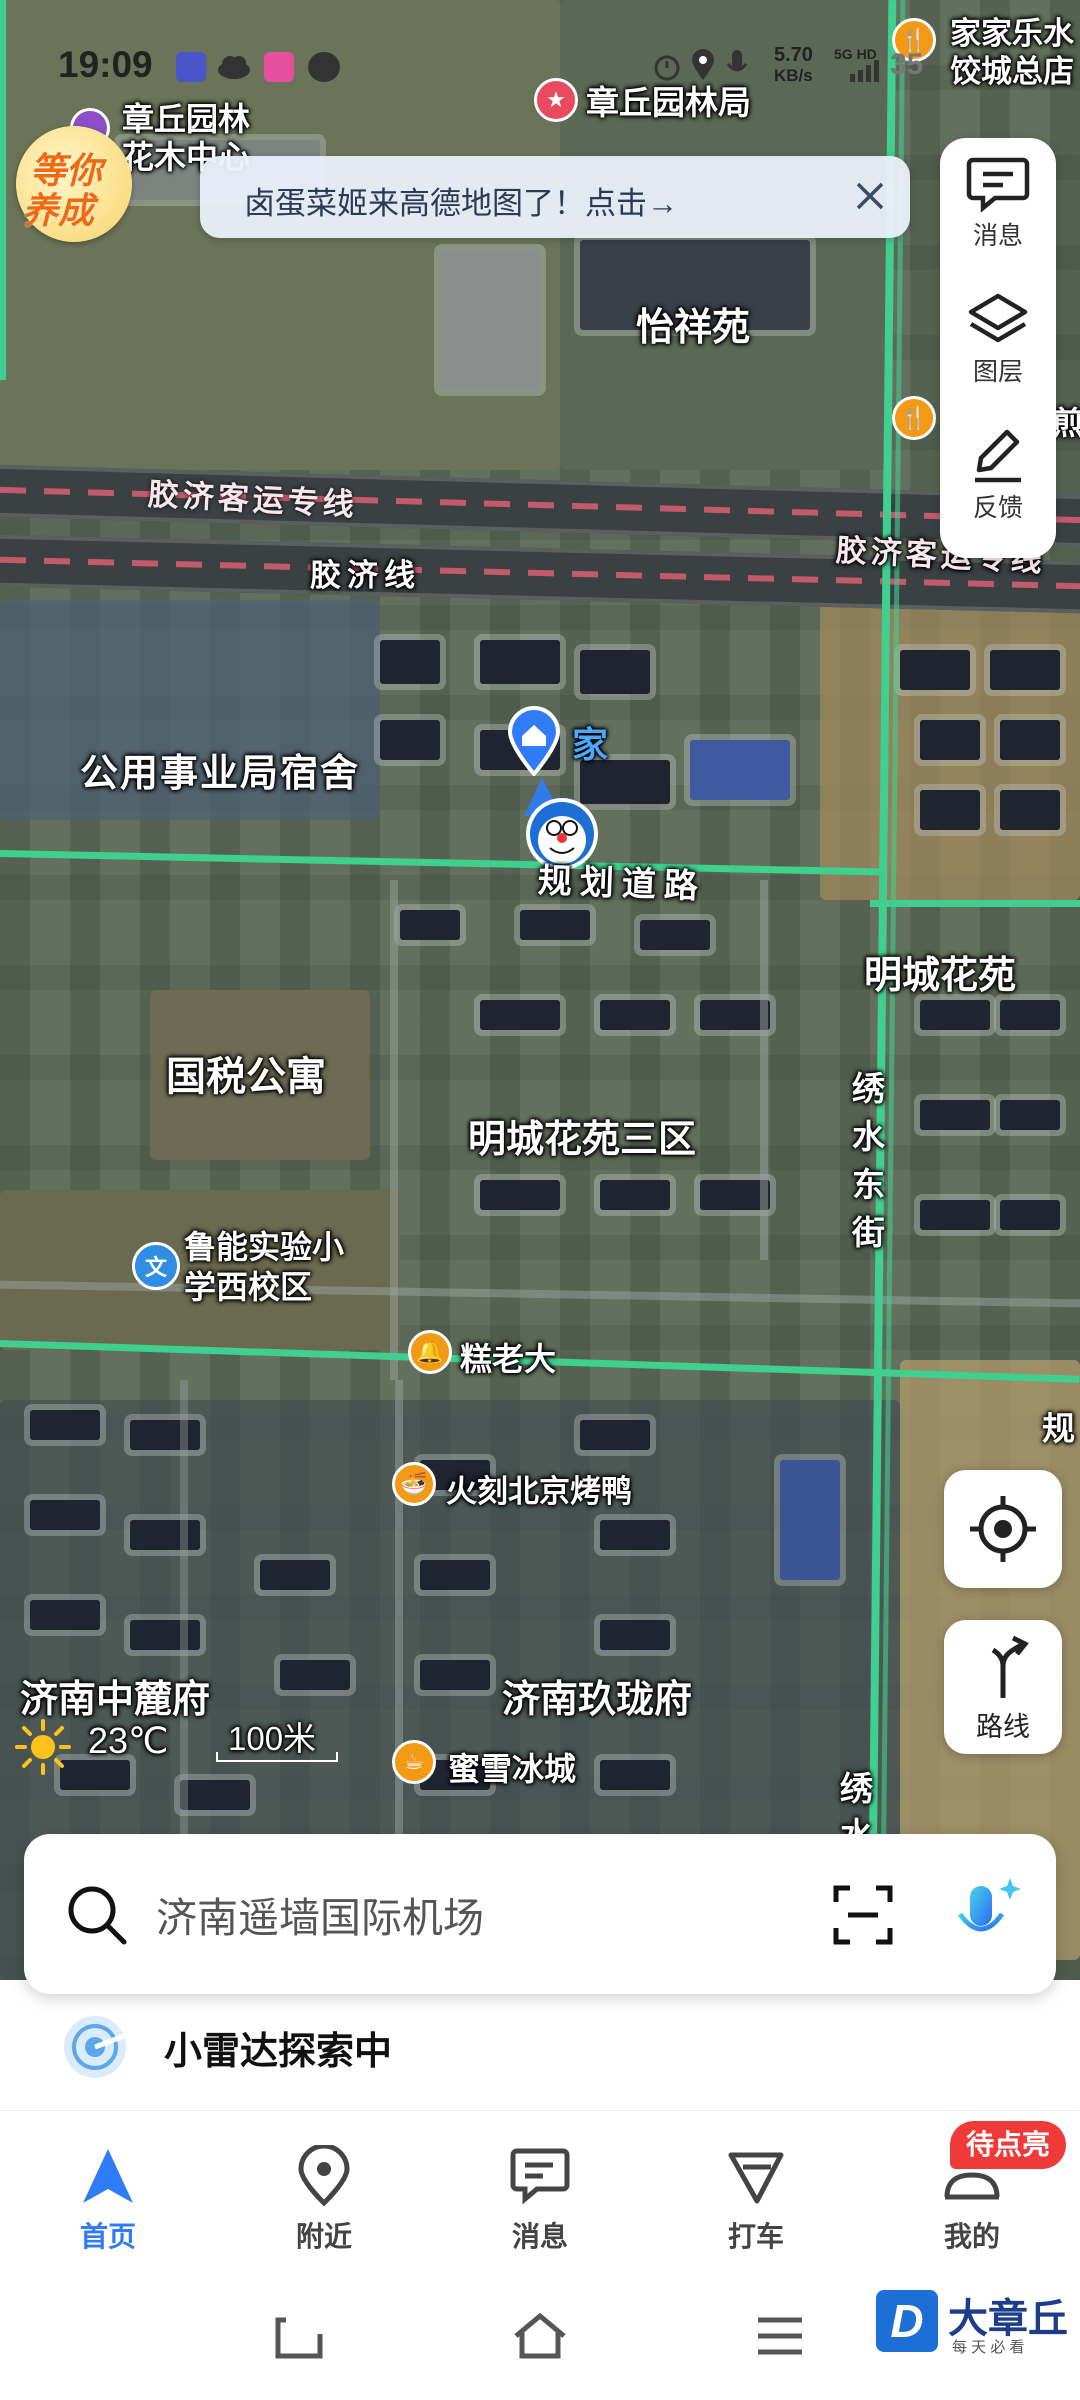  I want to click on banner-text: 卤蛋菜姬来高德地图了！点击→, so click(461, 200).